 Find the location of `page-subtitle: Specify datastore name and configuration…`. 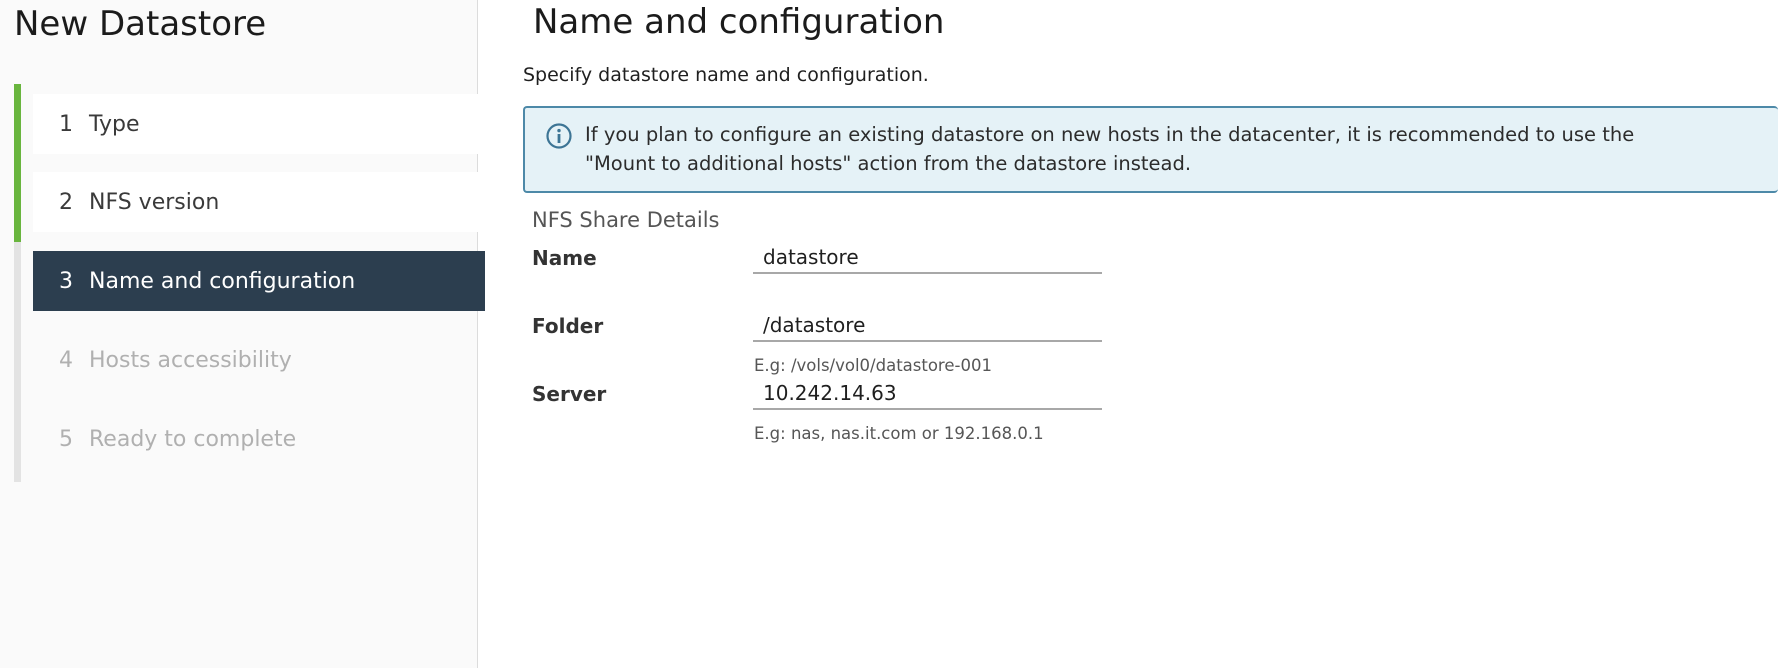

page-subtitle: Specify datastore name and configuration… is located at coordinates (726, 75).